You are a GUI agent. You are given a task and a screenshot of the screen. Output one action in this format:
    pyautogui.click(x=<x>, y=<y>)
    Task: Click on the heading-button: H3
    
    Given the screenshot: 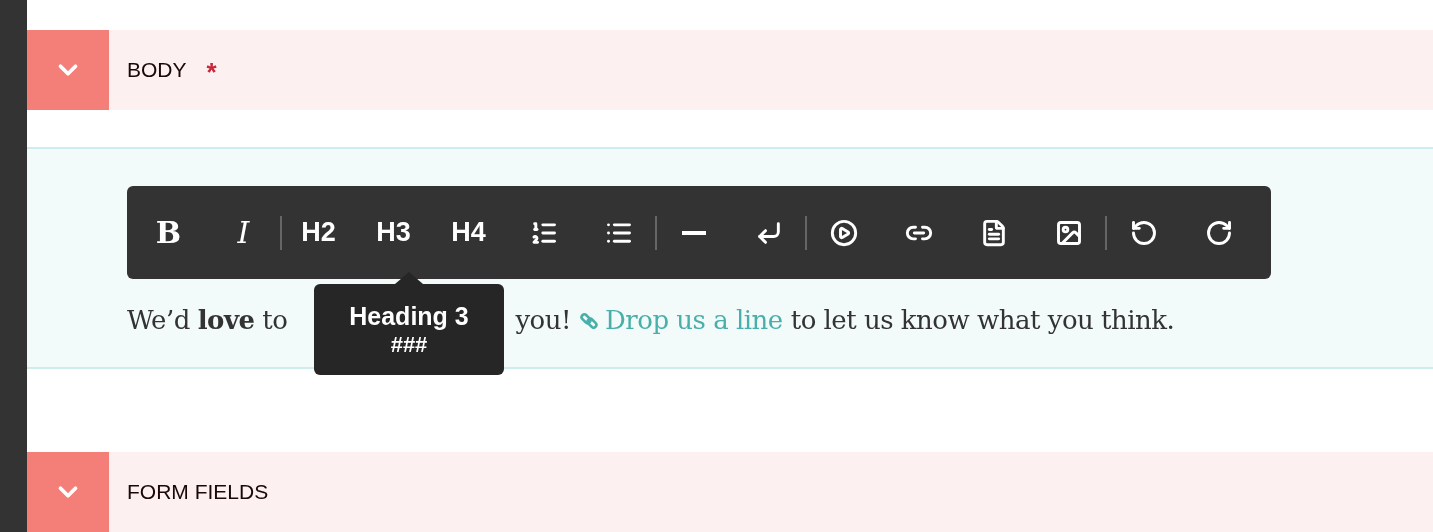 What is the action you would take?
    pyautogui.click(x=393, y=232)
    